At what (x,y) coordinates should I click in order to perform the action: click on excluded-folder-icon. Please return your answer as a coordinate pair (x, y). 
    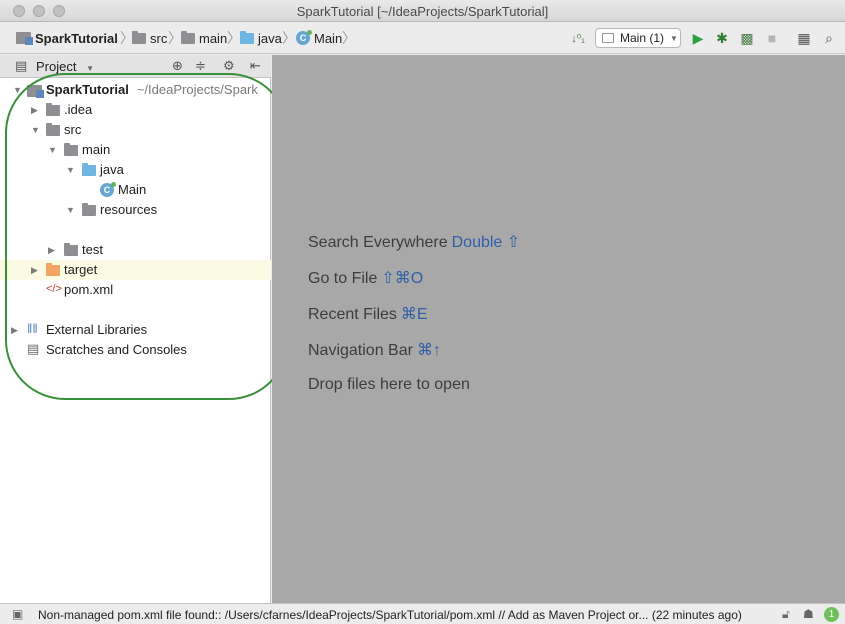
    Looking at the image, I should click on (53, 269).